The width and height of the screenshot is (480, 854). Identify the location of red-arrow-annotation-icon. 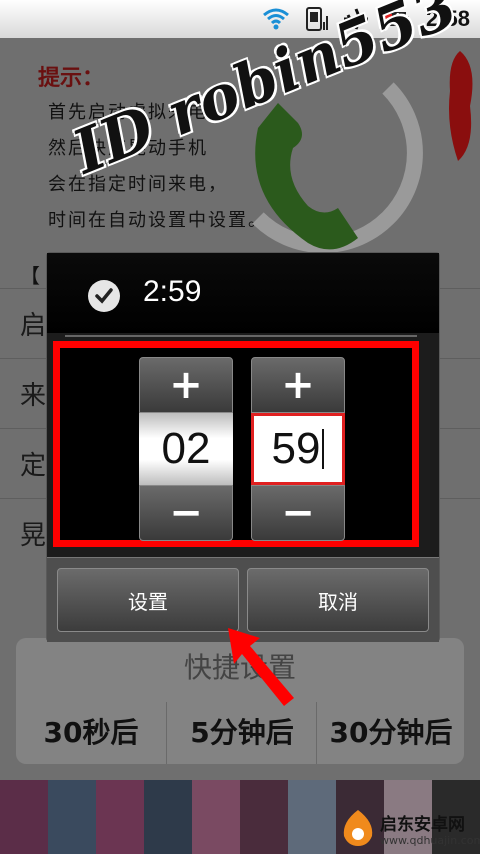
(261, 667).